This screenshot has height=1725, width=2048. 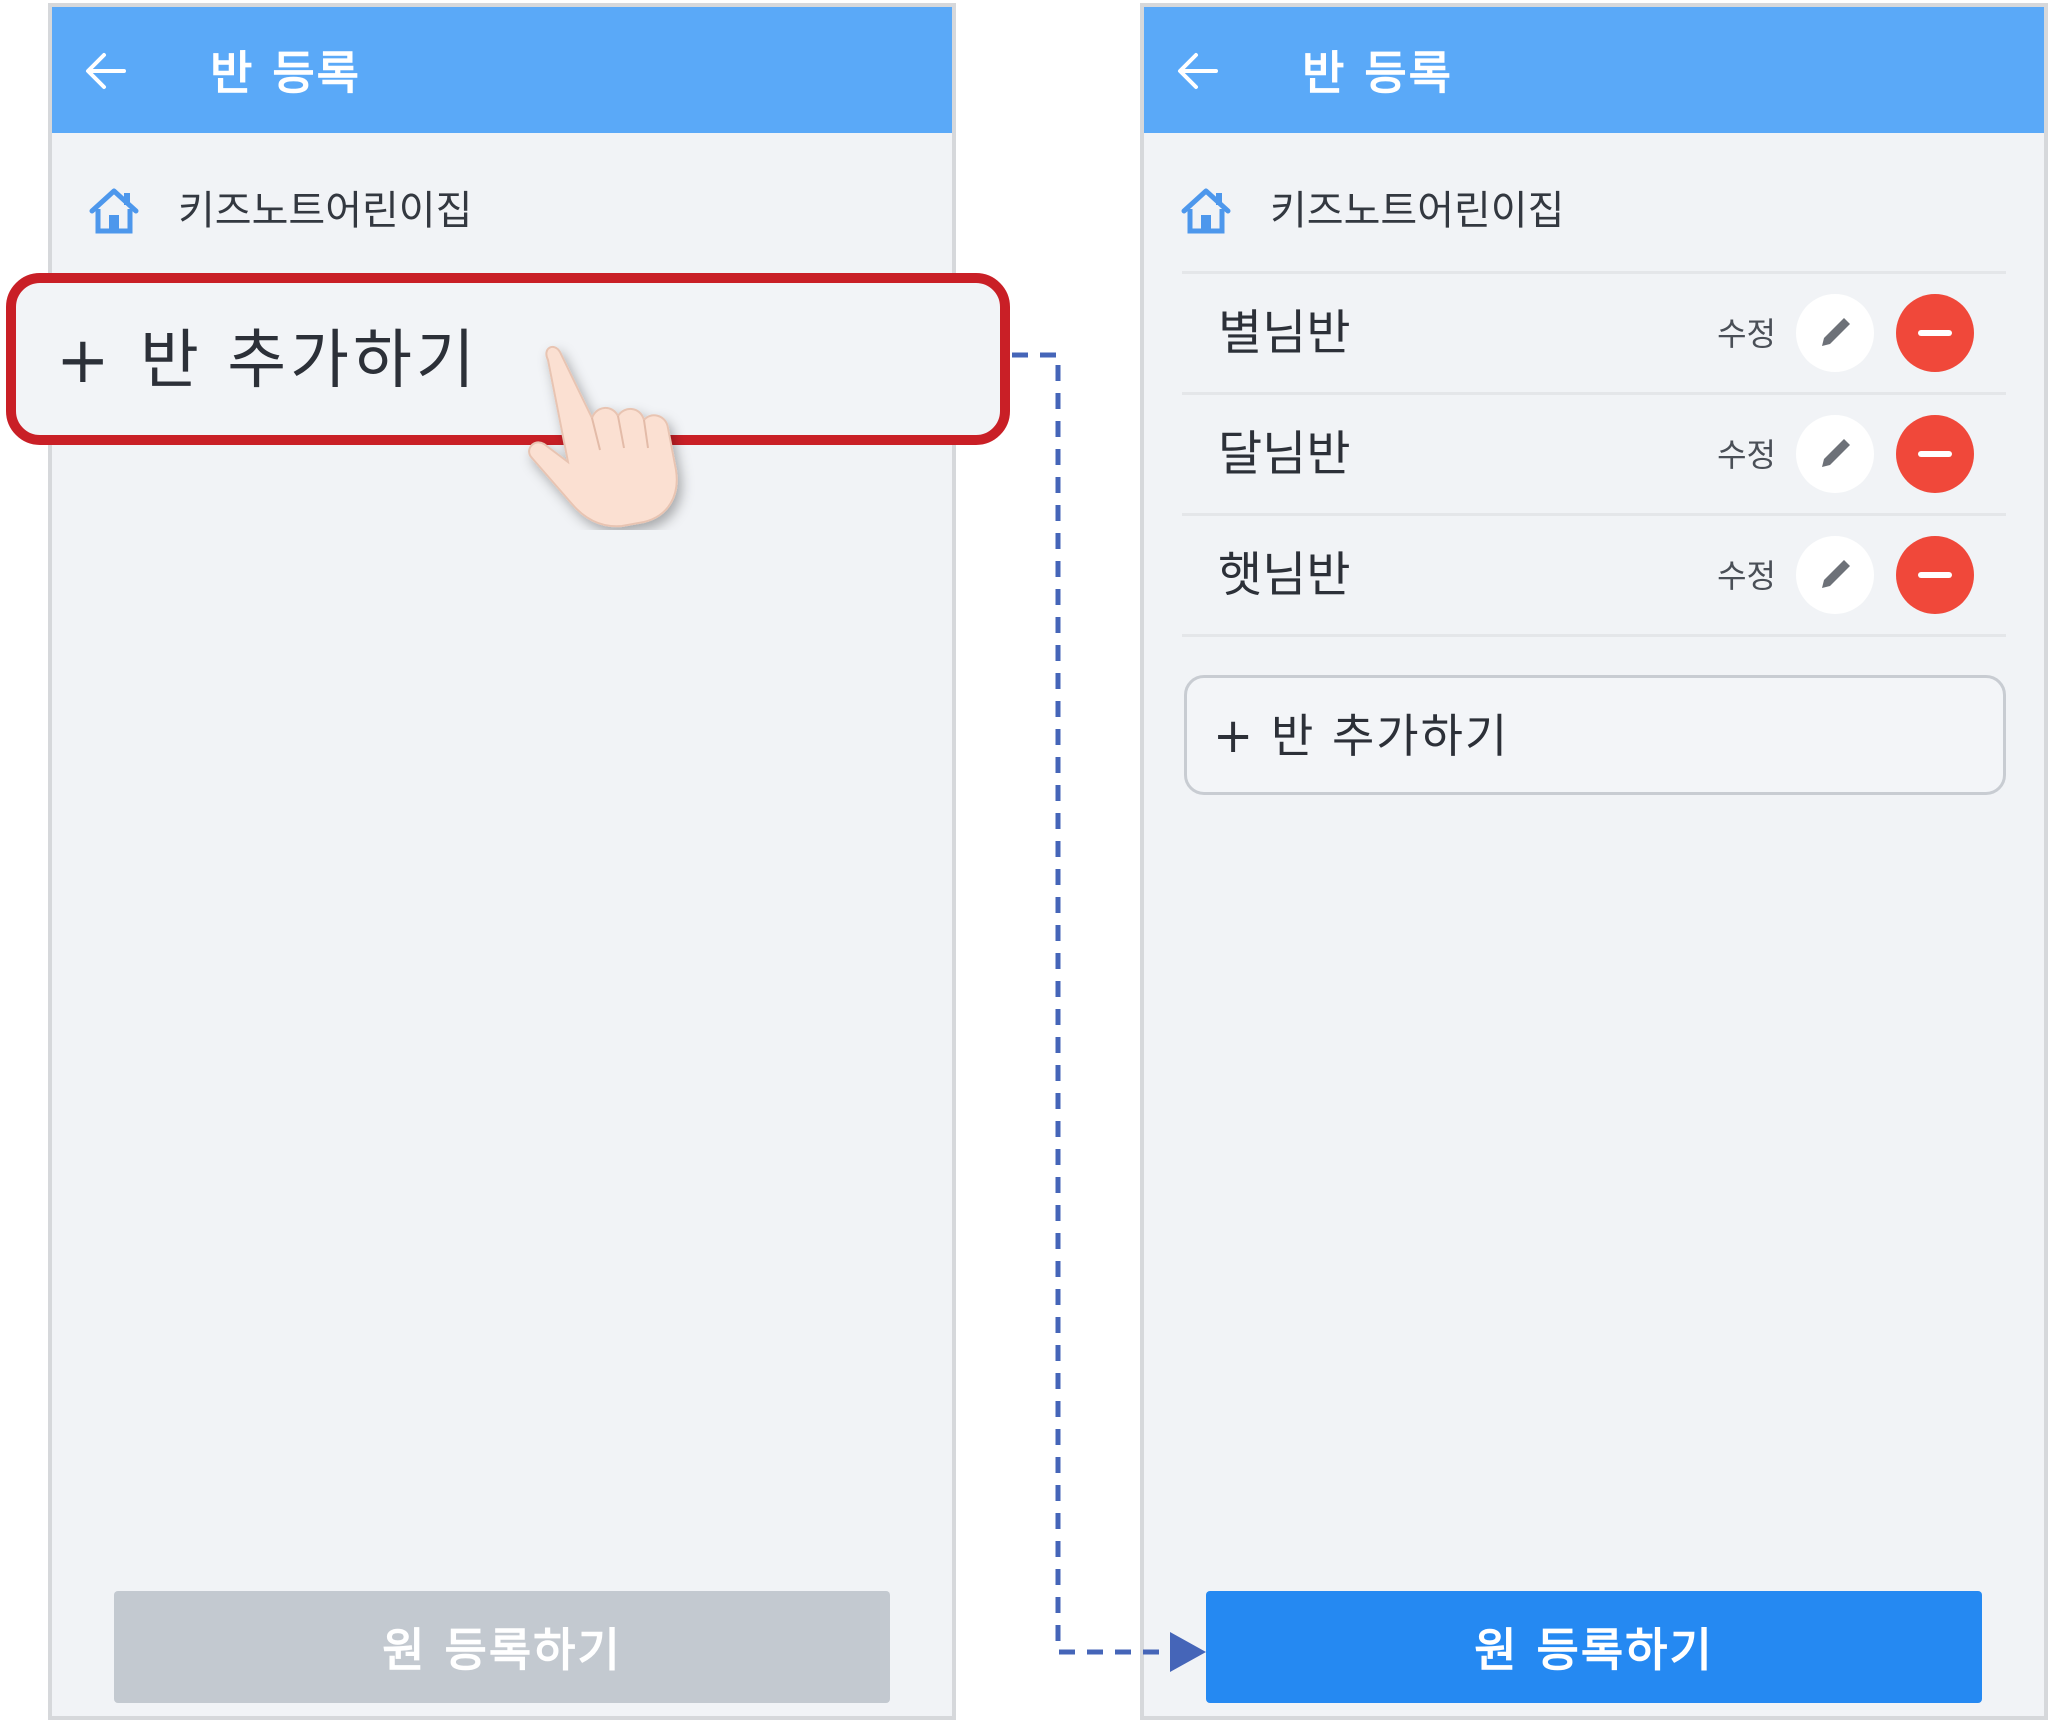 What do you see at coordinates (1594, 576) in the screenshot?
I see `class-item: 햇님반 수정` at bounding box center [1594, 576].